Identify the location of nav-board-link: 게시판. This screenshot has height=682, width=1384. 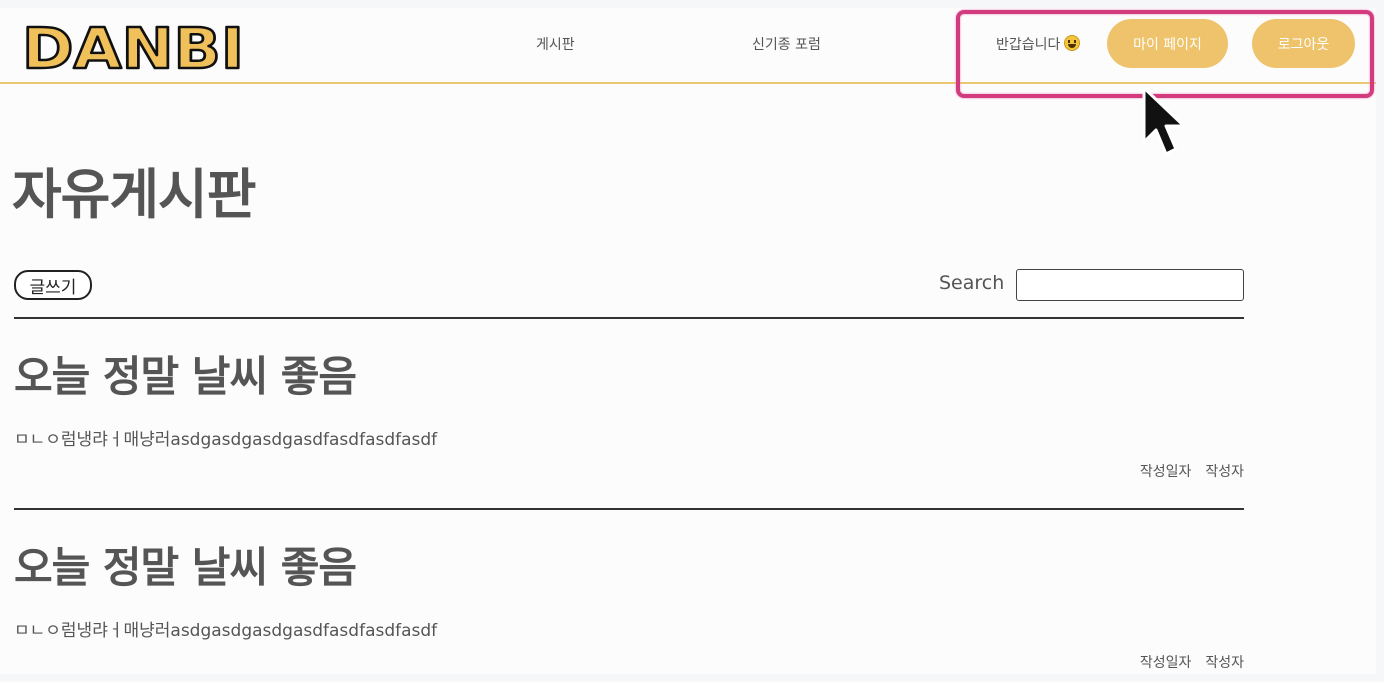
(555, 44).